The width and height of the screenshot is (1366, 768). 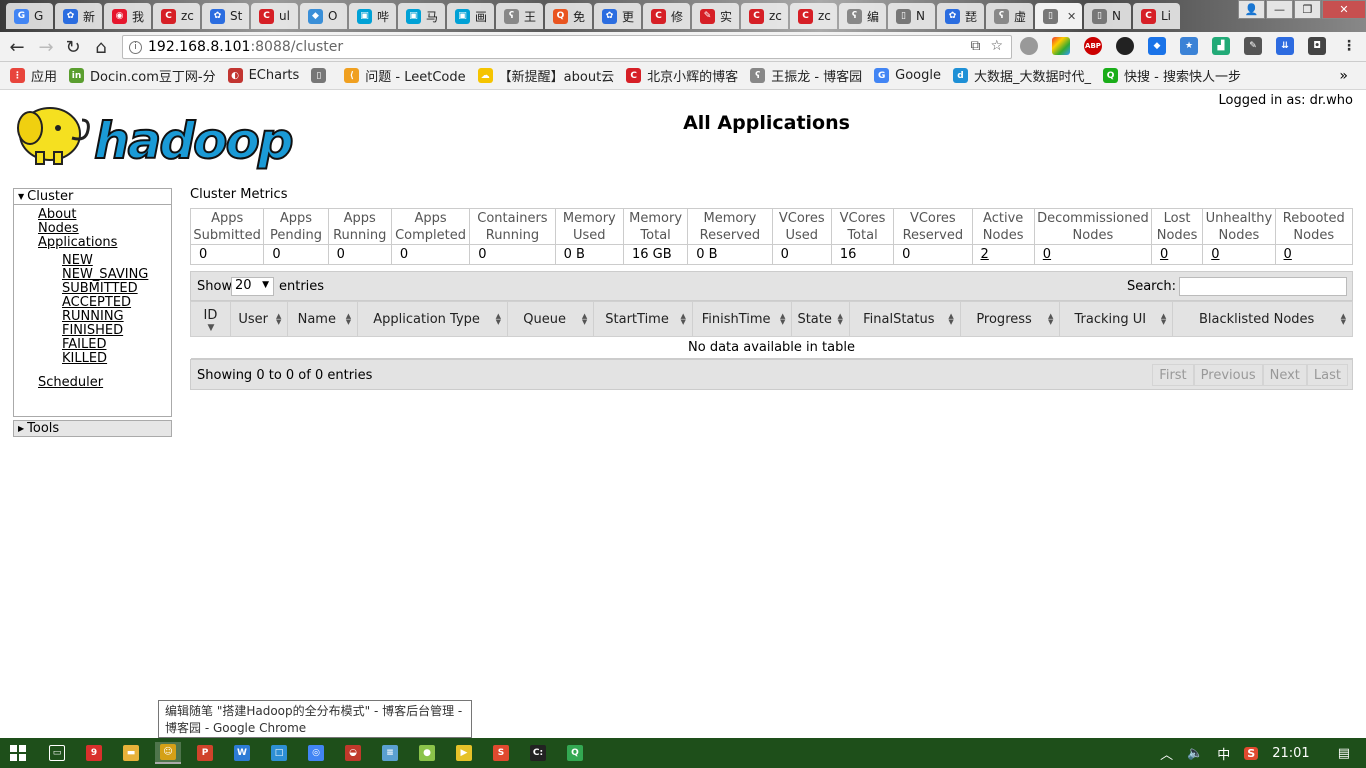 I want to click on column-header-tracking-ui: Tracking UI ▲ ▼, so click(x=1116, y=319).